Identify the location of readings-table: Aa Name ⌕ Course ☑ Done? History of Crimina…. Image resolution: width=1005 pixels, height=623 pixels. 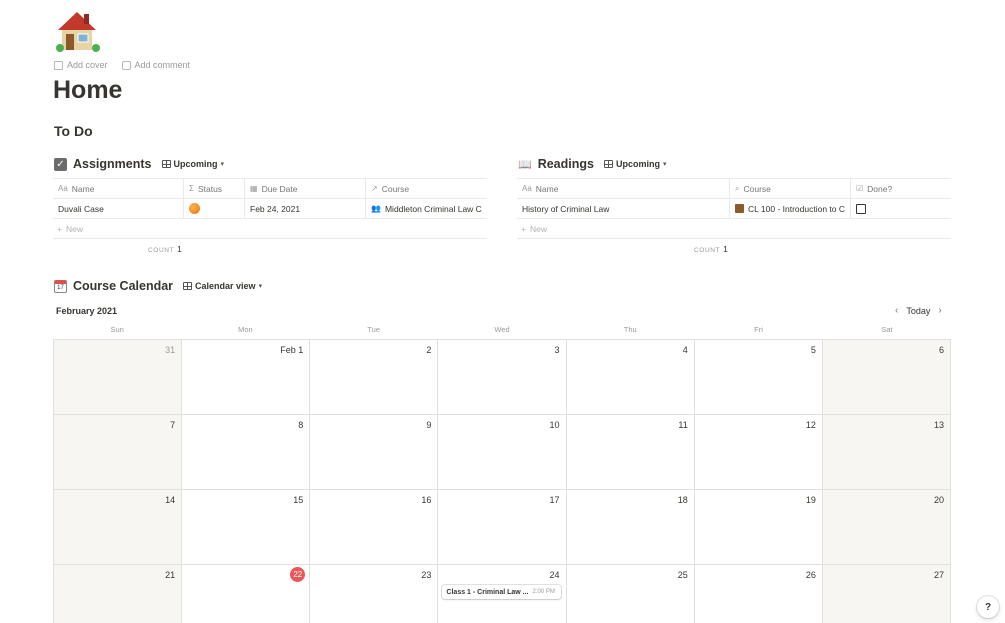
(734, 208).